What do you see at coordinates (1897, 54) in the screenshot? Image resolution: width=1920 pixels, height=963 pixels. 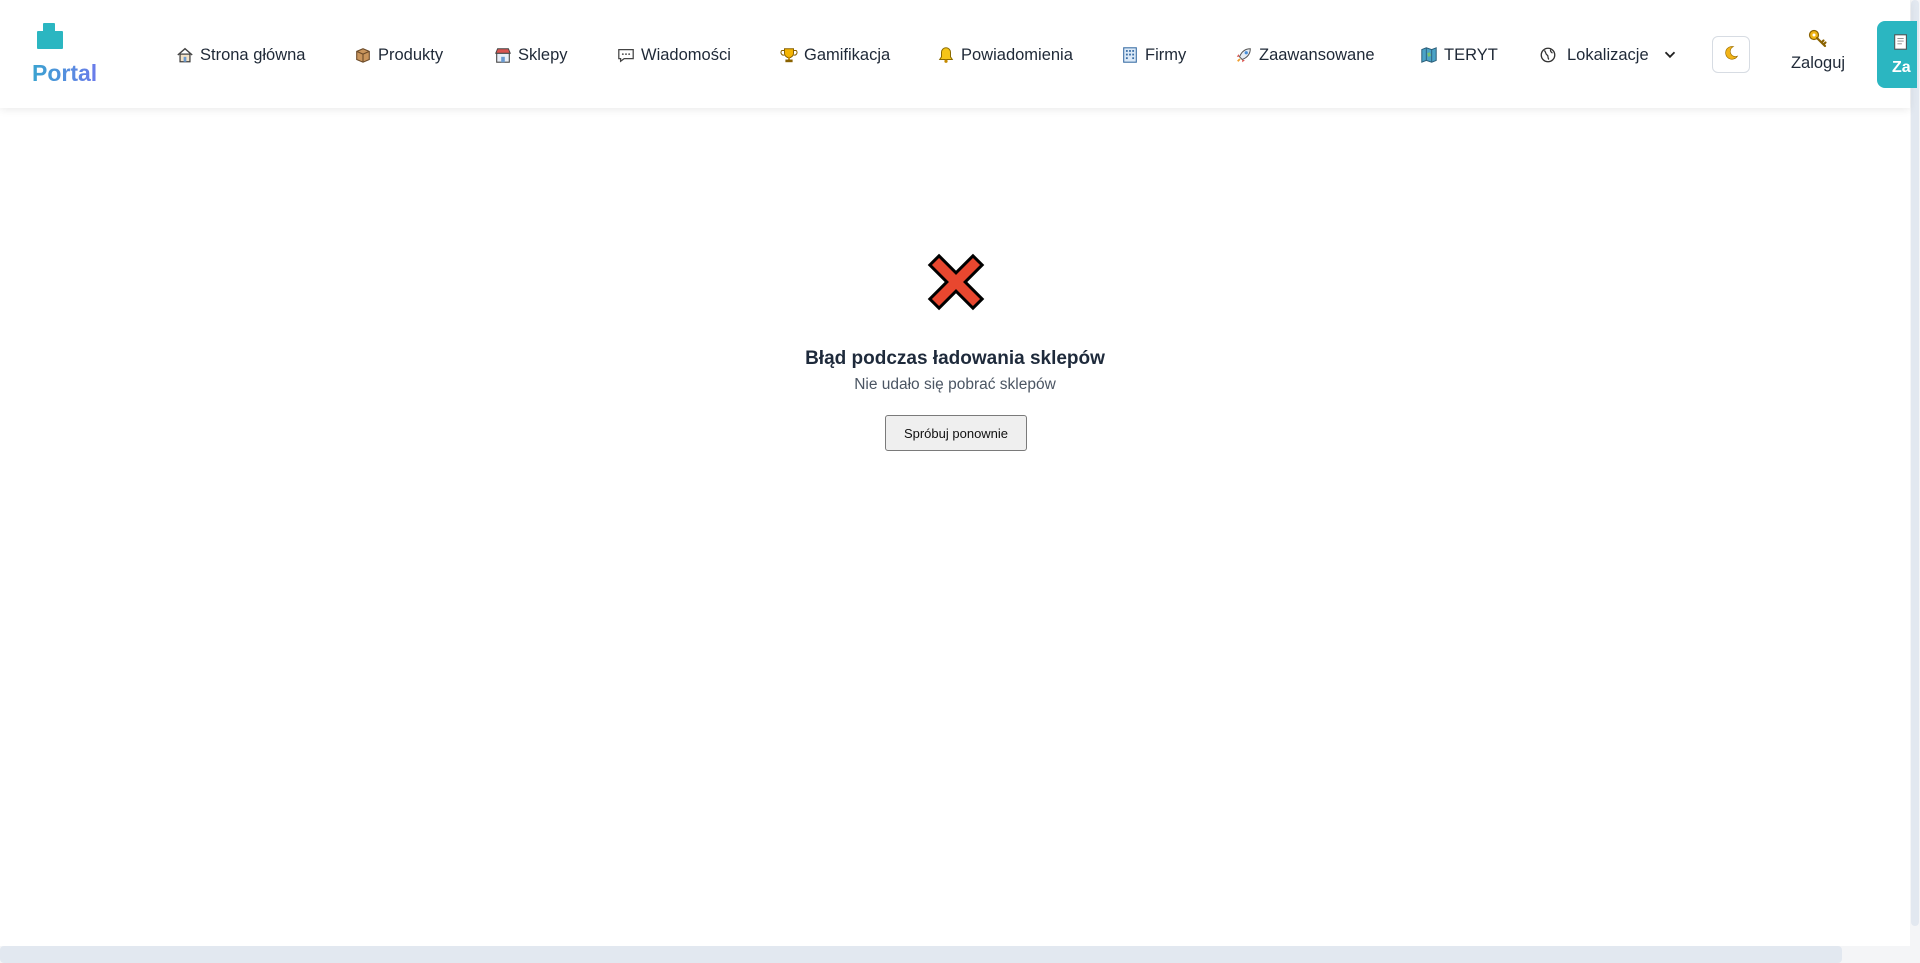 I see `register-button: Za` at bounding box center [1897, 54].